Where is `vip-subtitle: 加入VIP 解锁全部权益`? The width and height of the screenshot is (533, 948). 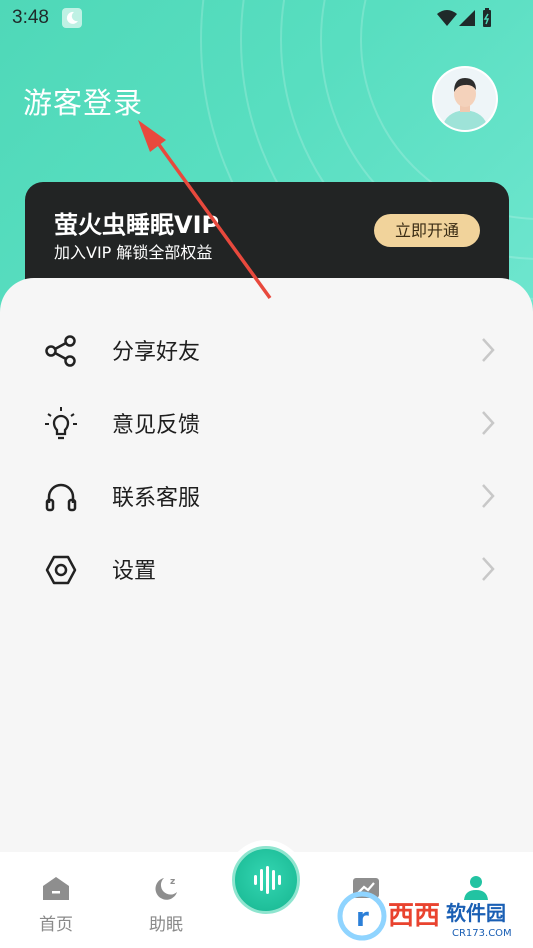
vip-subtitle: 加入VIP 解锁全部权益 is located at coordinates (133, 252).